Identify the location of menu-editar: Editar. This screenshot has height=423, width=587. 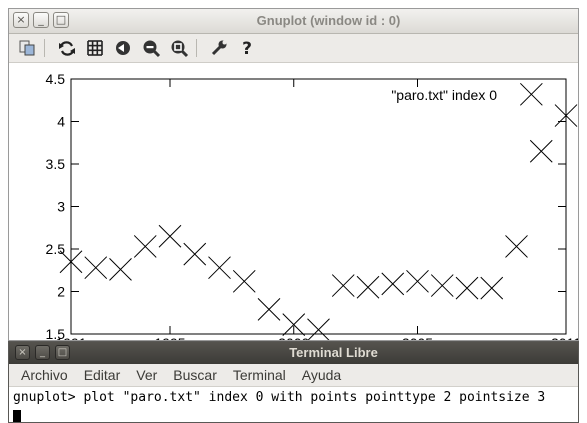
(102, 375).